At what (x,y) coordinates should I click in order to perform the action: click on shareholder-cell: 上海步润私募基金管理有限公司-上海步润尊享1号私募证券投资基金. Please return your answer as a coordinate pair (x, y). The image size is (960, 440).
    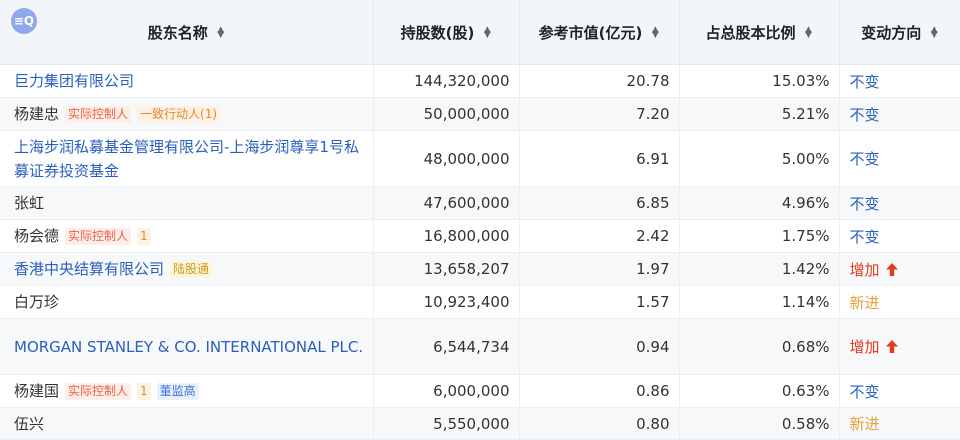
    Looking at the image, I should click on (187, 158).